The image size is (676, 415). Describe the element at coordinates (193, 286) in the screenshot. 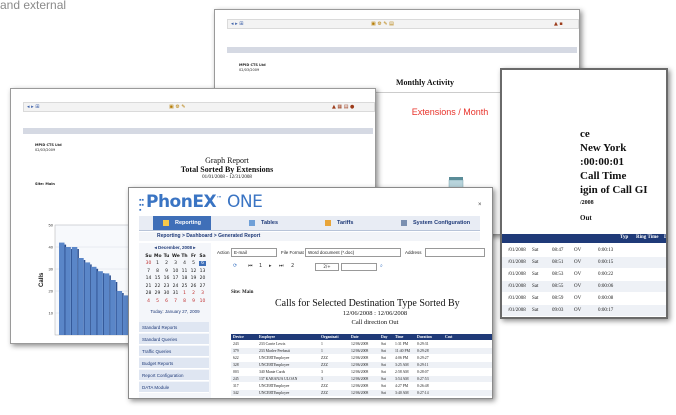

I see `calendar-day: 26` at that location.